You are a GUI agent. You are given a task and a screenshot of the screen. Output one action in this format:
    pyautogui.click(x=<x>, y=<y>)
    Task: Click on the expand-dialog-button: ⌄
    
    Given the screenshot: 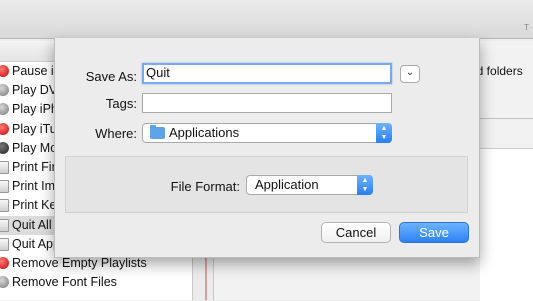 What is the action you would take?
    pyautogui.click(x=410, y=74)
    